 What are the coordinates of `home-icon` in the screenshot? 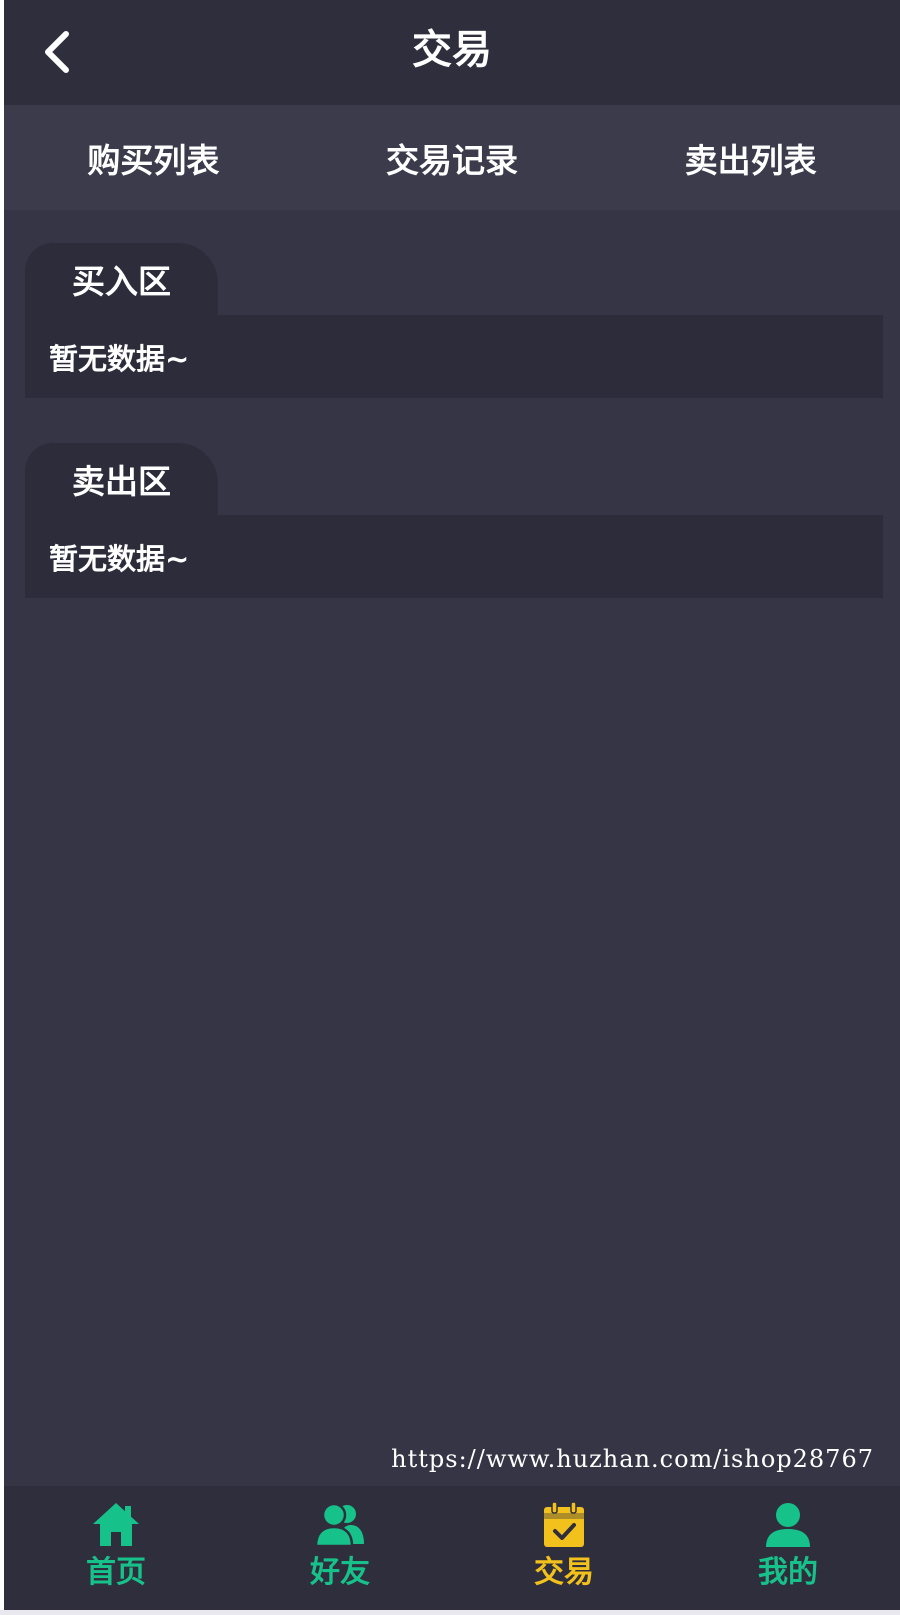 It's located at (116, 1524).